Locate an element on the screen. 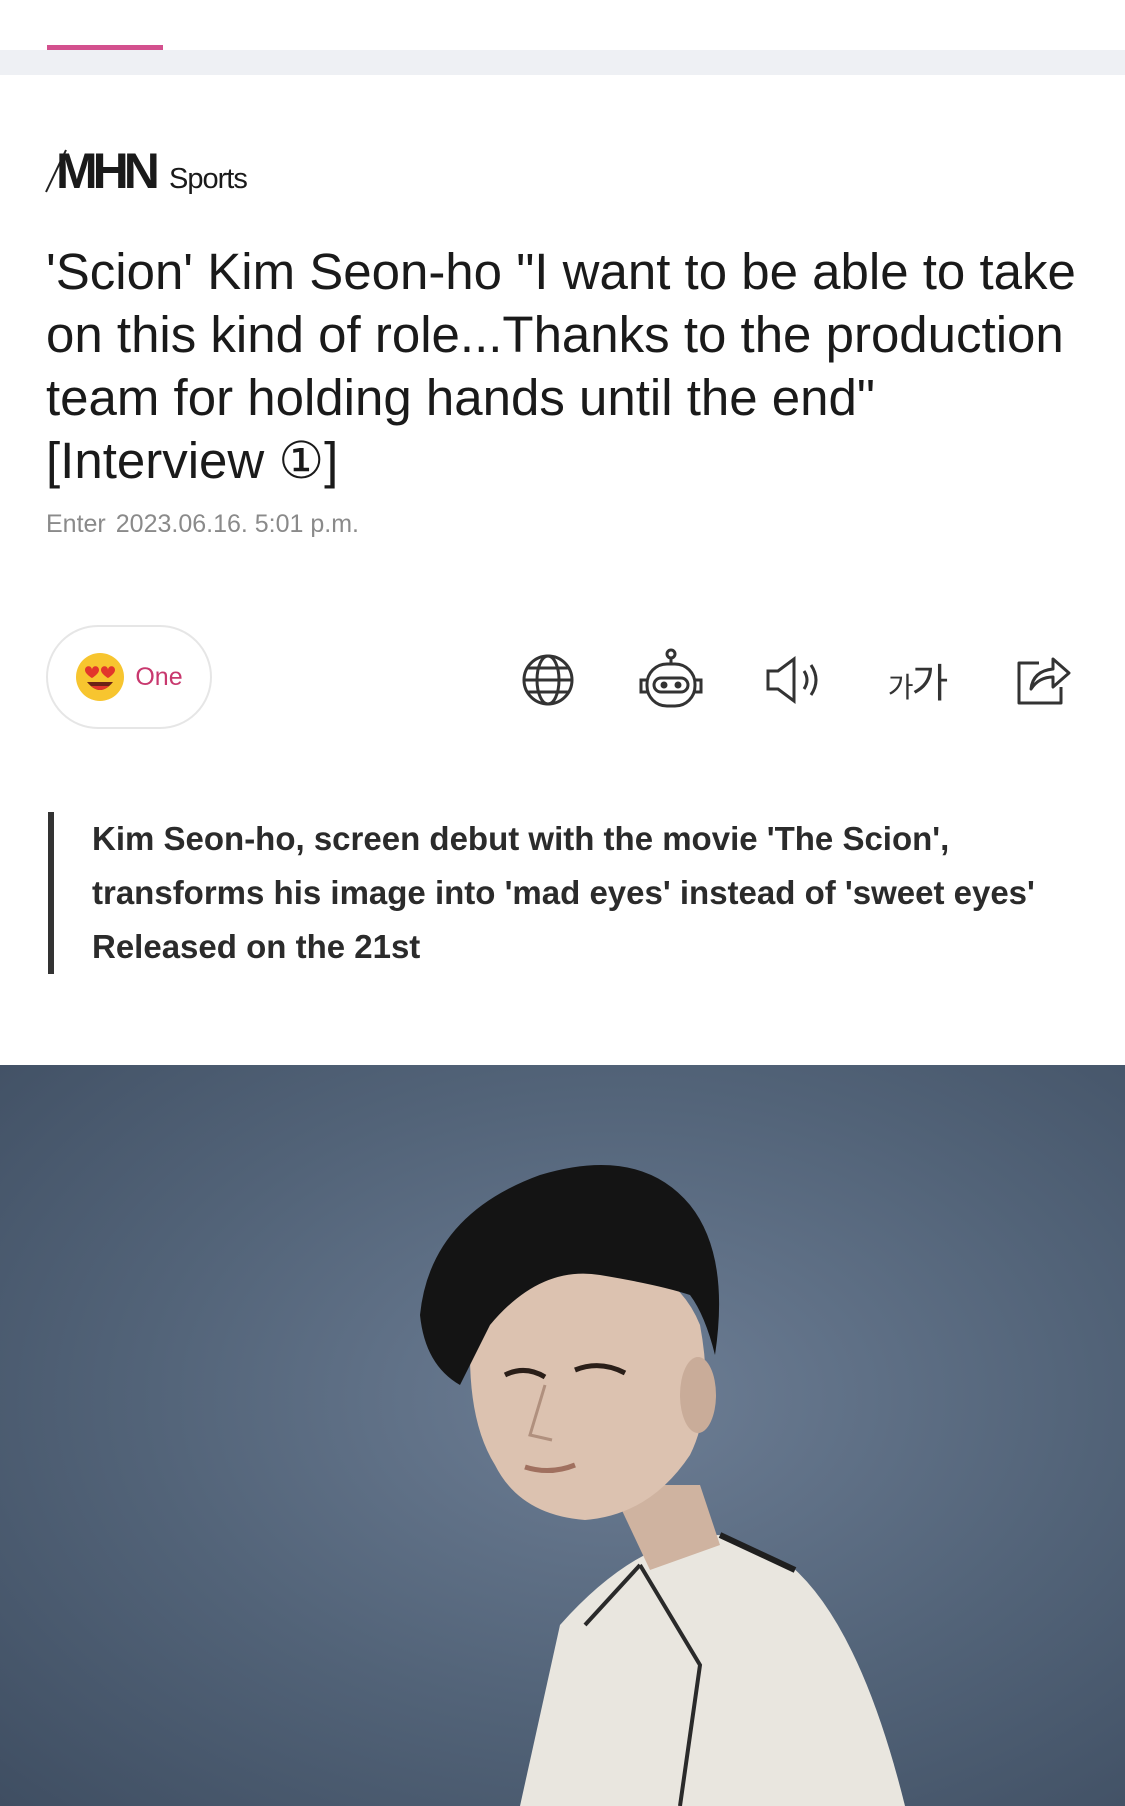 This screenshot has height=1806, width=1125. speaker-icon is located at coordinates (792, 680).